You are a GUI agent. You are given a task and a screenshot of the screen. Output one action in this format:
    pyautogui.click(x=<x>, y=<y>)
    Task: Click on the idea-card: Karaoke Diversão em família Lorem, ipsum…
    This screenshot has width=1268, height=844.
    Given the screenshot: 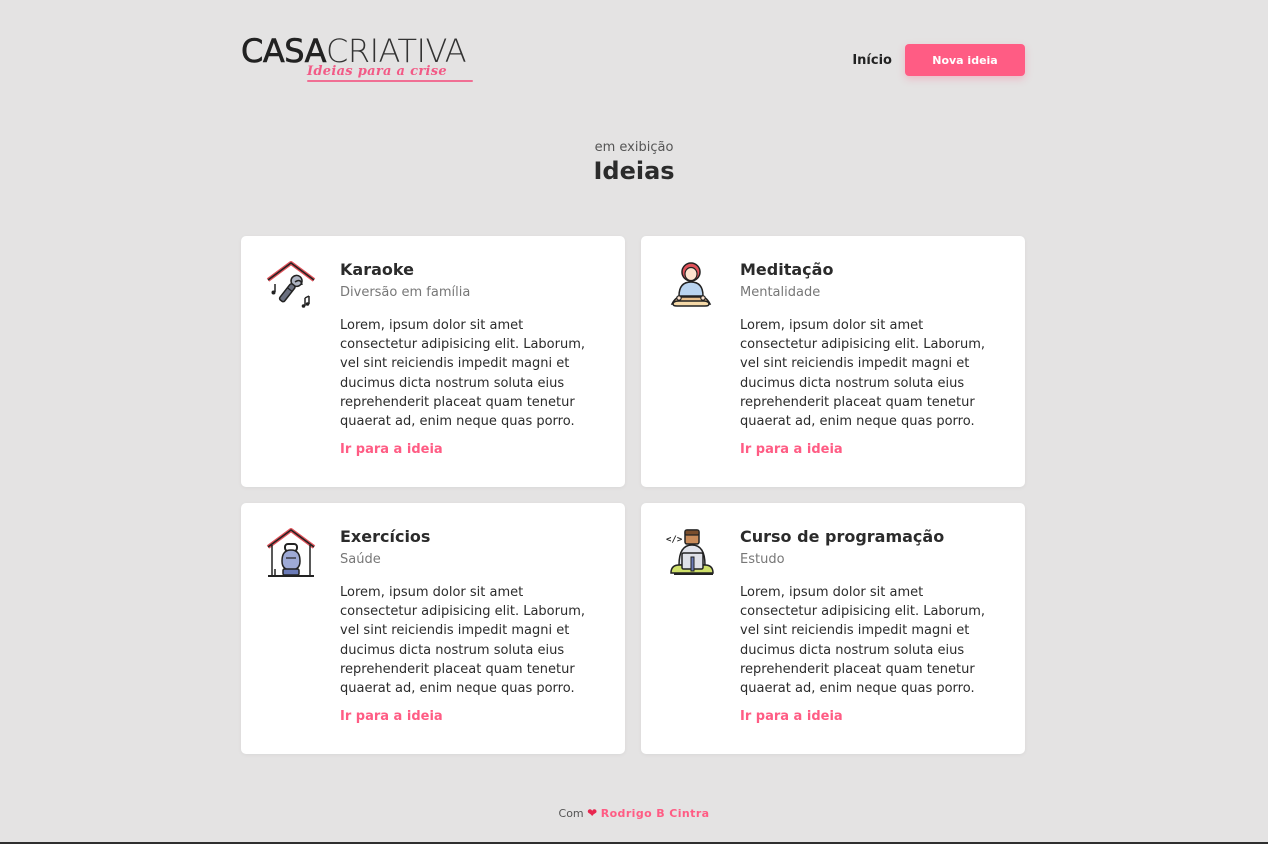 What is the action you would take?
    pyautogui.click(x=433, y=361)
    